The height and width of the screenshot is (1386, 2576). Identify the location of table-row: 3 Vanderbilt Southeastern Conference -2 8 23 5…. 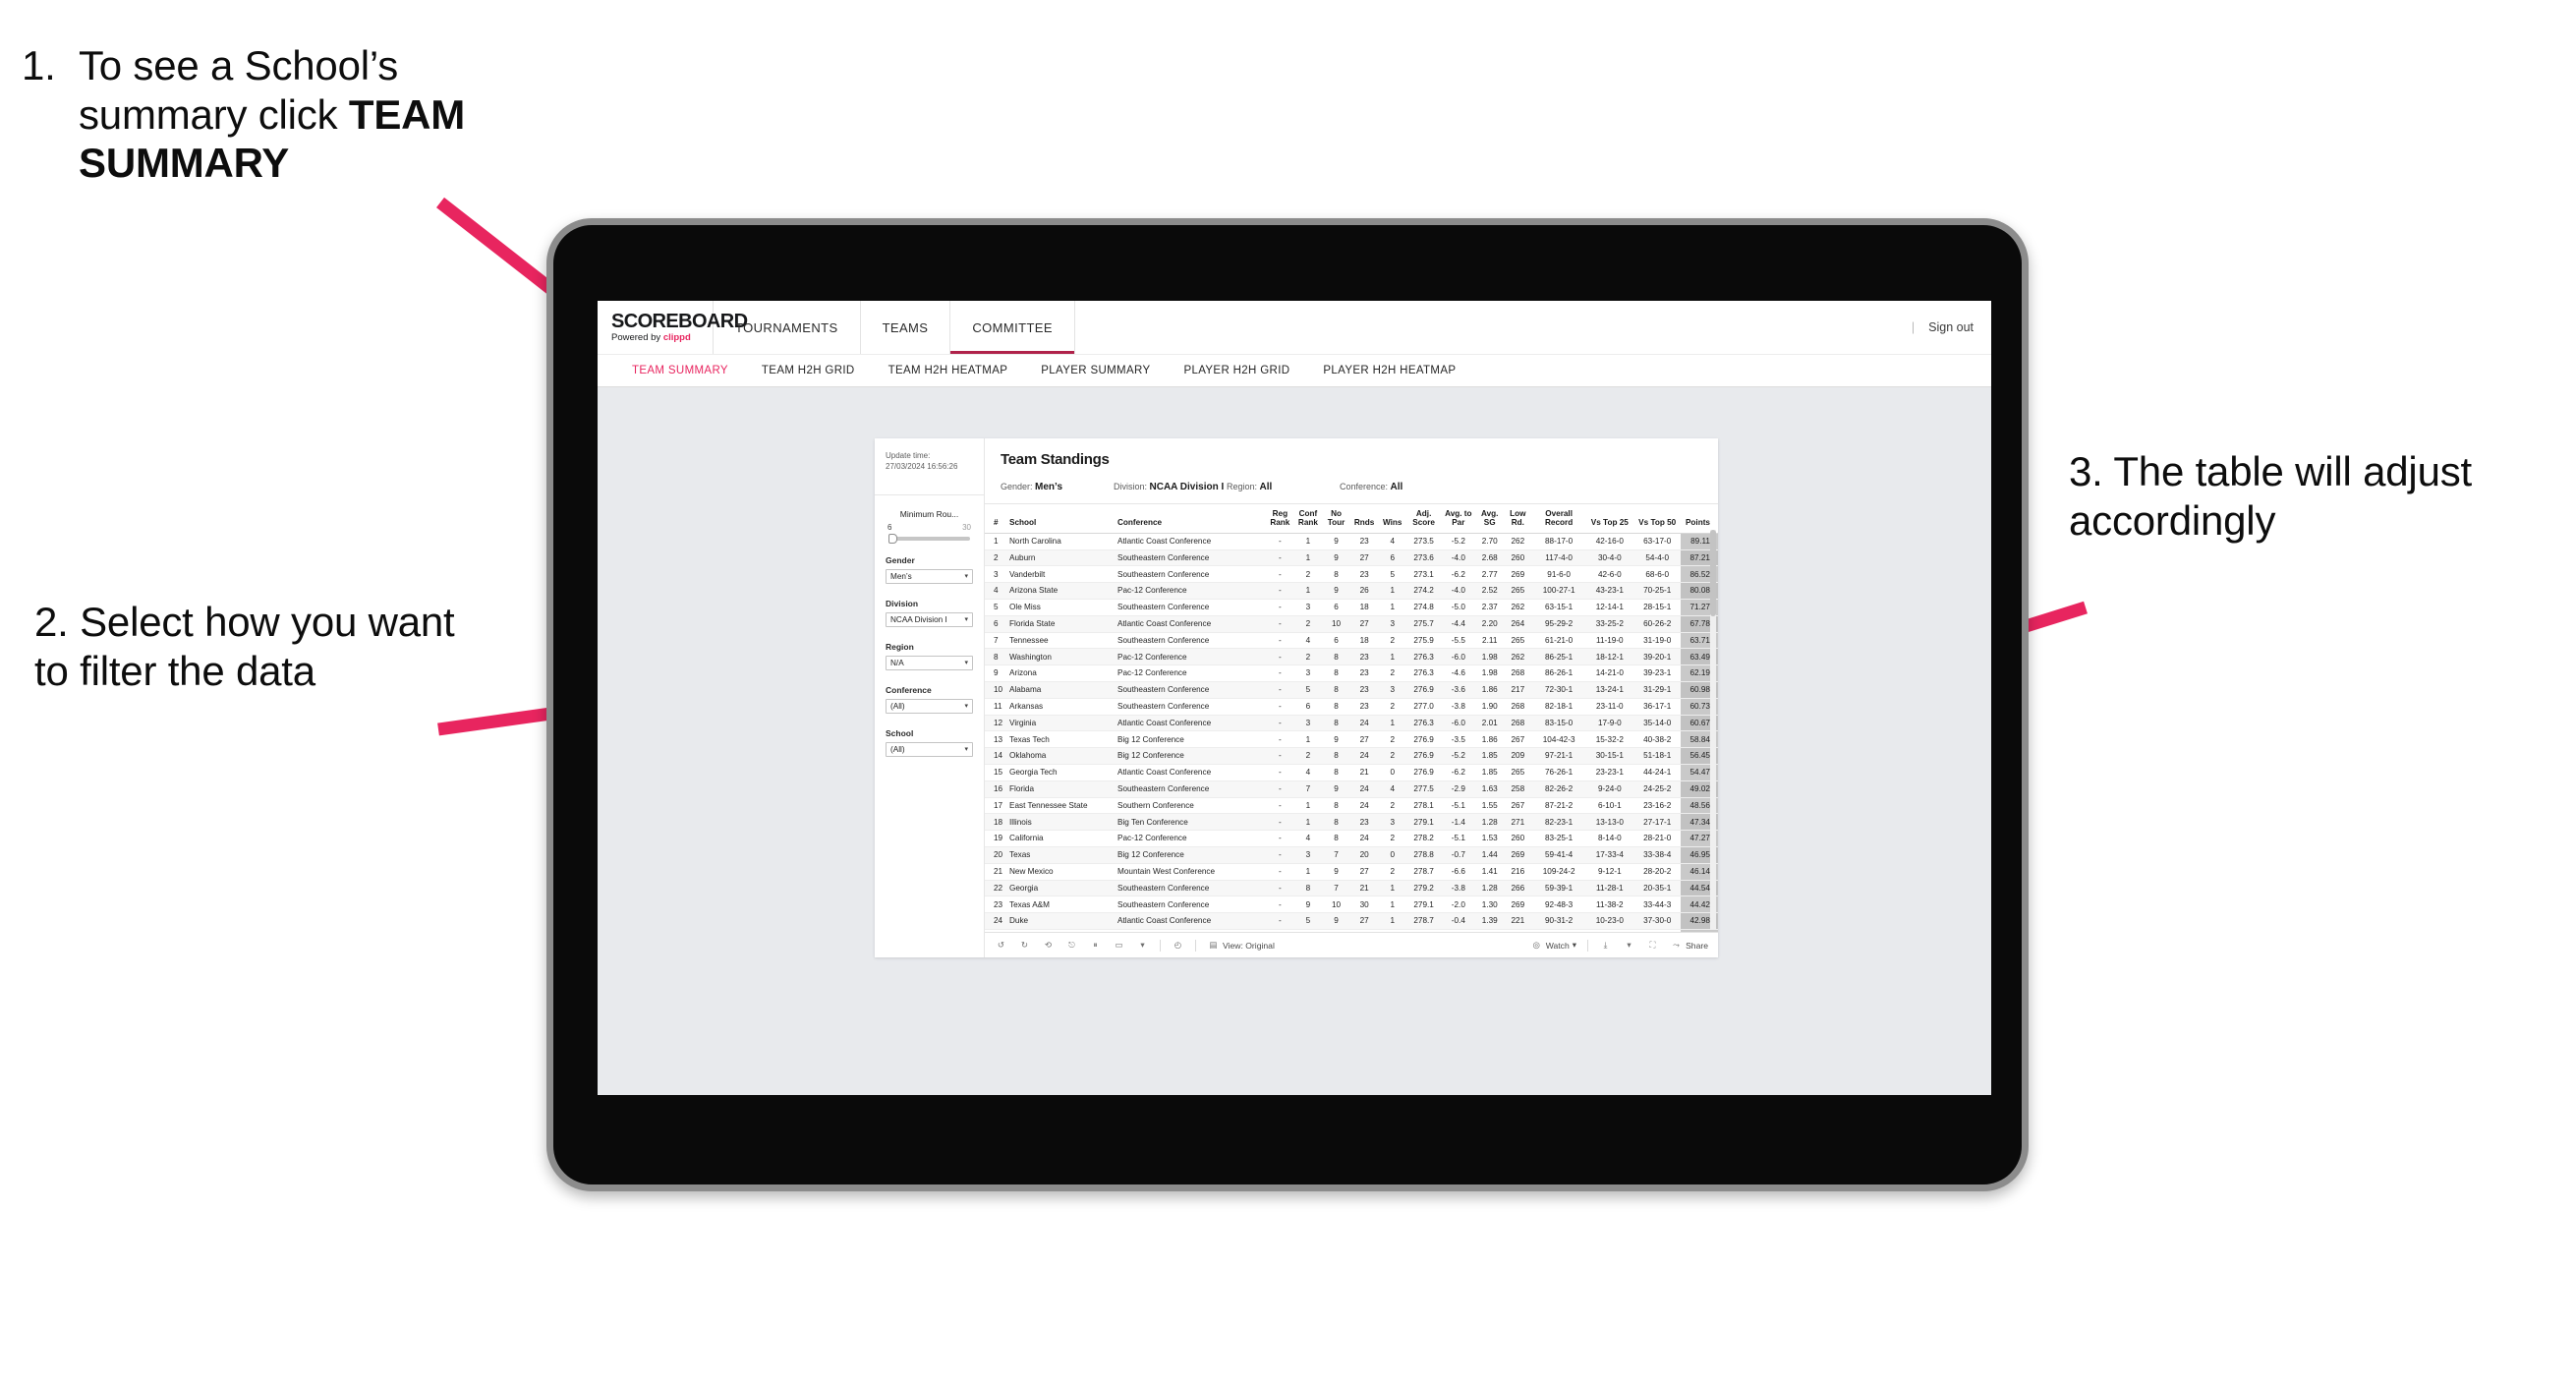
(1351, 574).